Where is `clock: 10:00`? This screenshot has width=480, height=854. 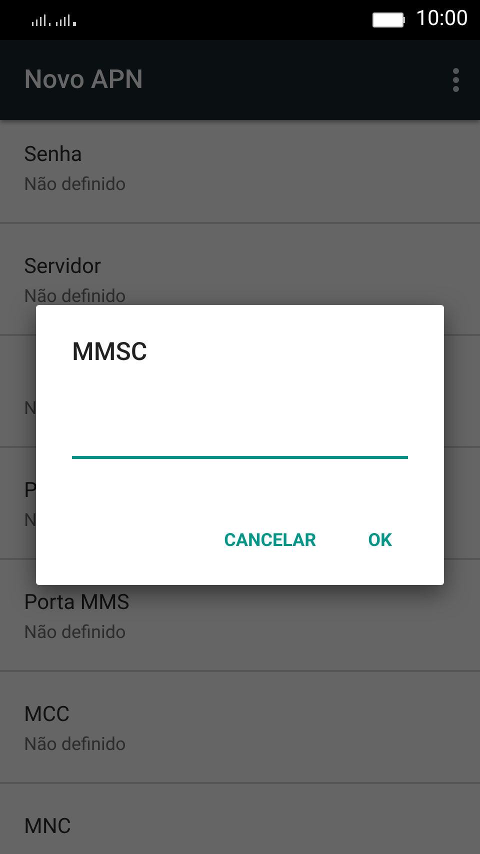 clock: 10:00 is located at coordinates (442, 20).